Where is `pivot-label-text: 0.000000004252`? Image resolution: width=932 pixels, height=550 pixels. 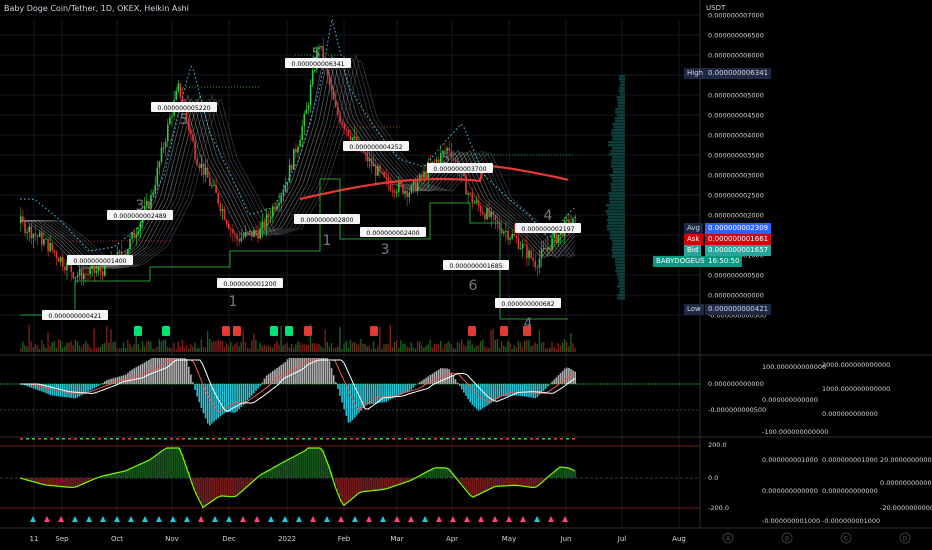
pivot-label-text: 0.000000004252 is located at coordinates (375, 147).